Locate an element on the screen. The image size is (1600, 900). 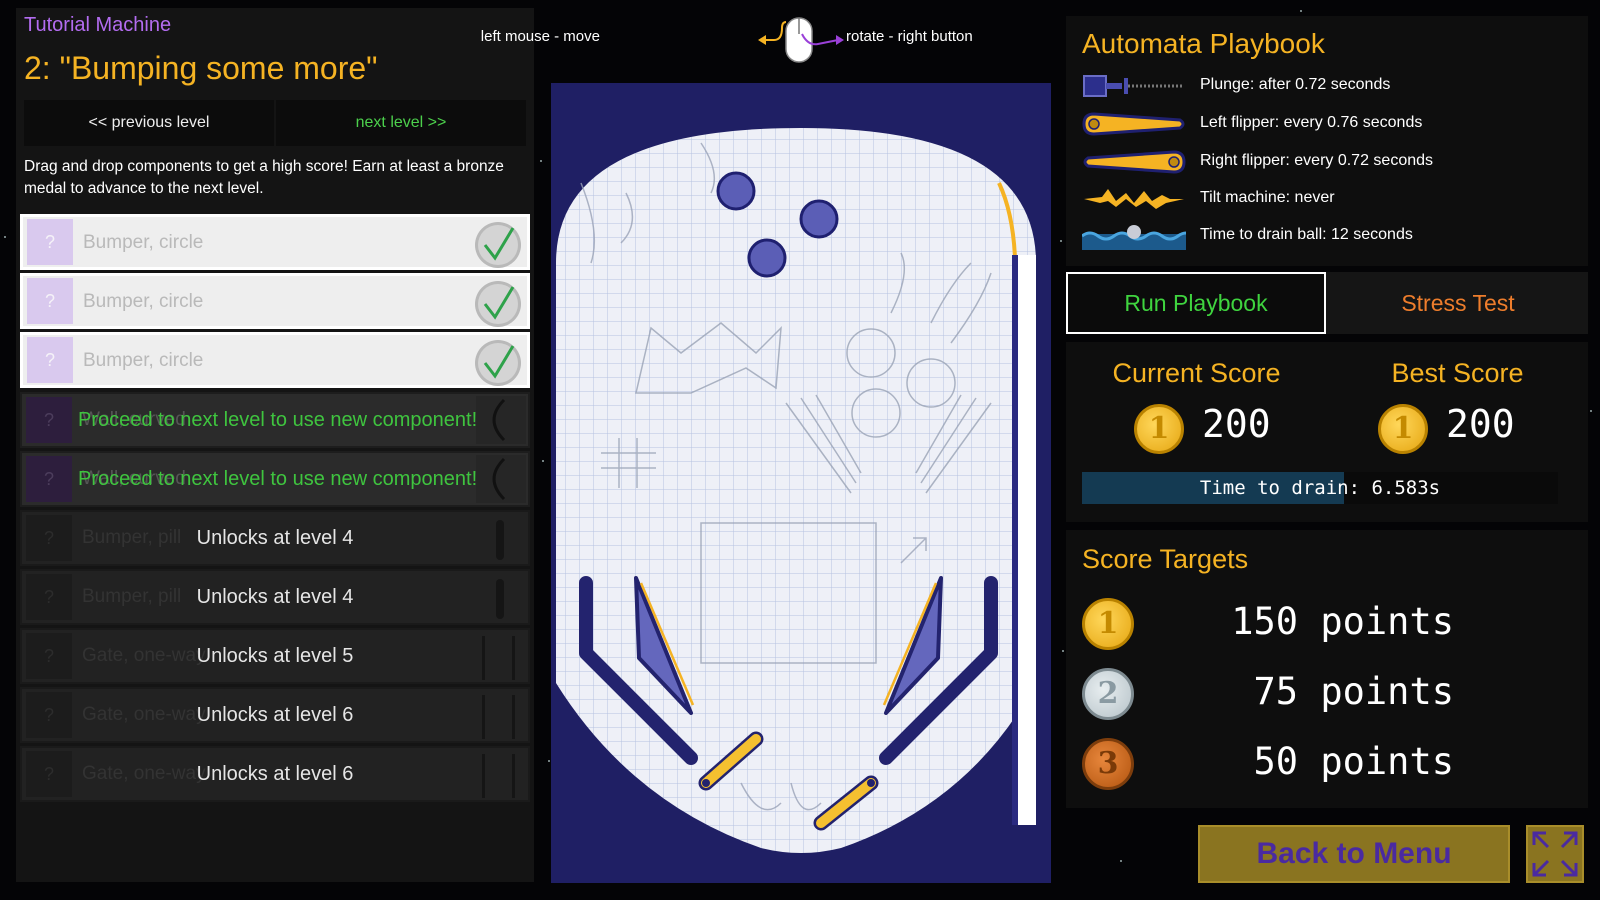
left-flipper-icon is located at coordinates (1134, 124).